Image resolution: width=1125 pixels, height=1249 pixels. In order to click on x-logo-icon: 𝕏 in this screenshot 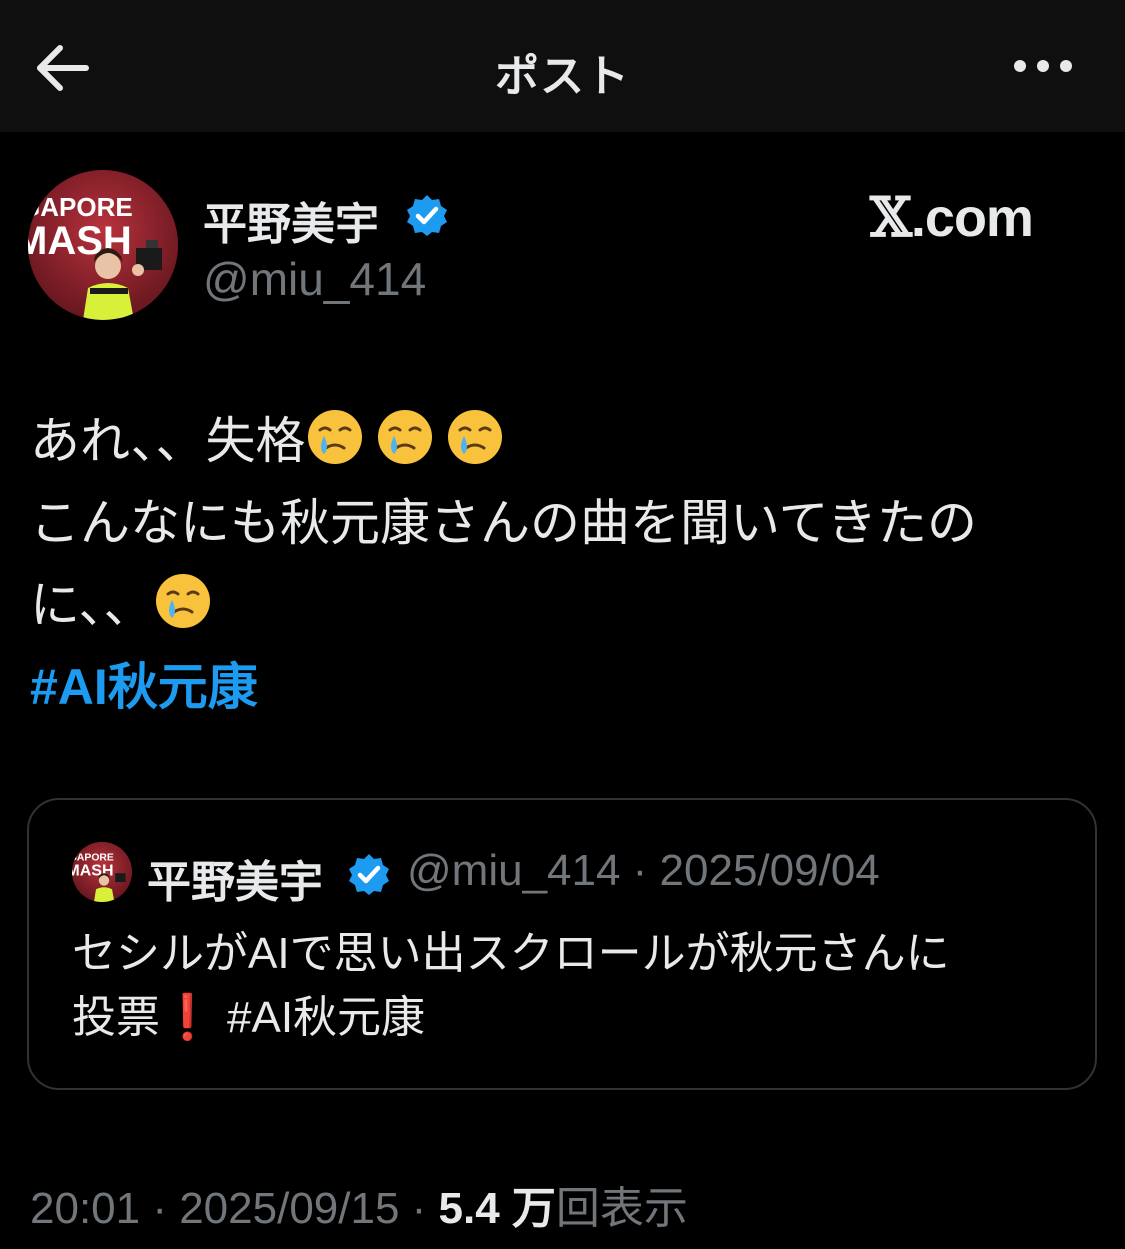, I will do `click(891, 217)`.